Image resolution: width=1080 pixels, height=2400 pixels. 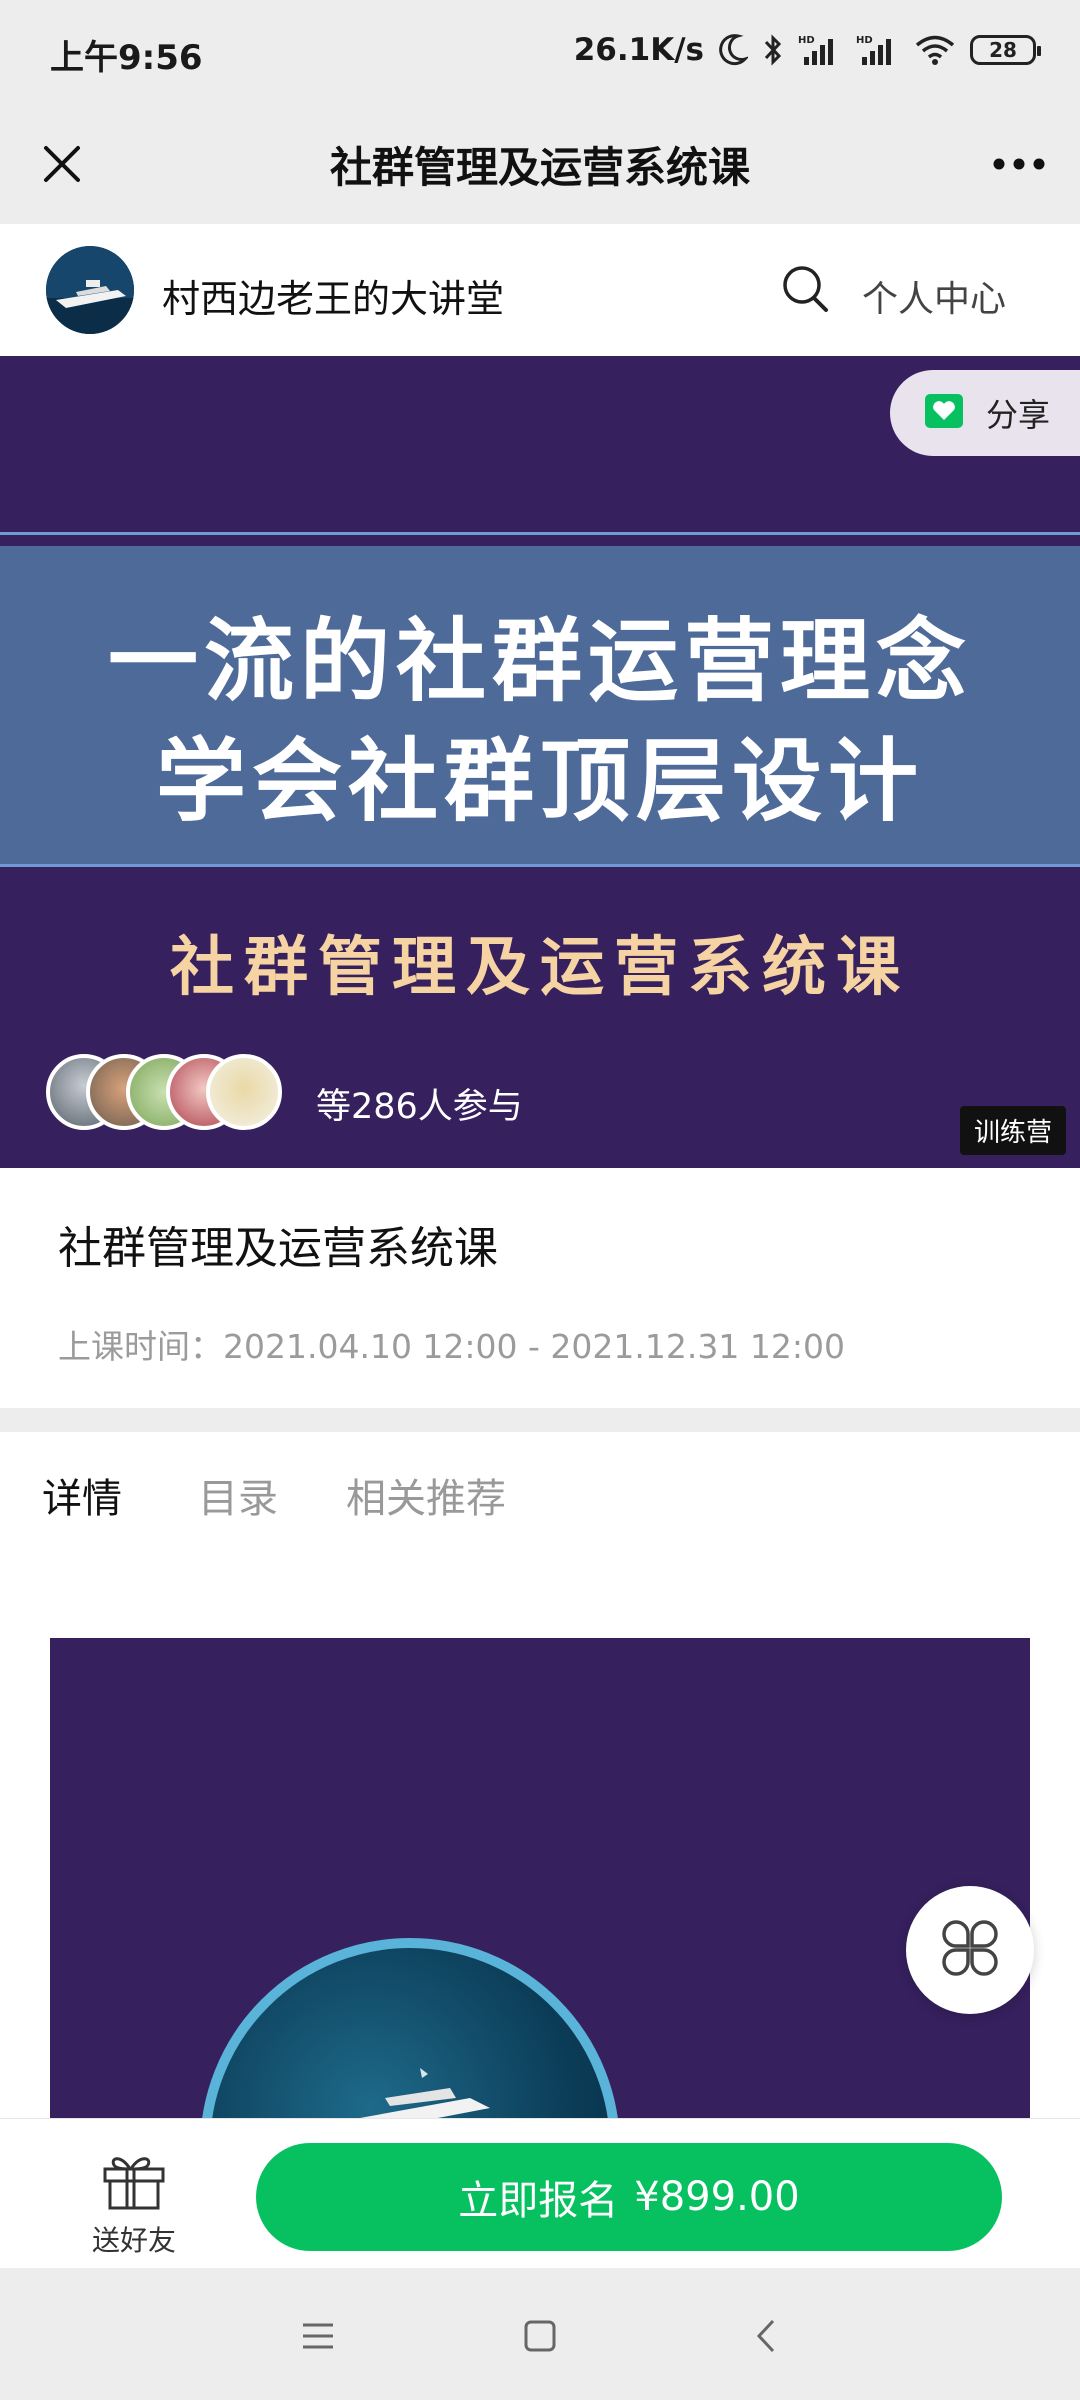 What do you see at coordinates (278, 1248) in the screenshot?
I see `course-title: 社群管理及运营系统课` at bounding box center [278, 1248].